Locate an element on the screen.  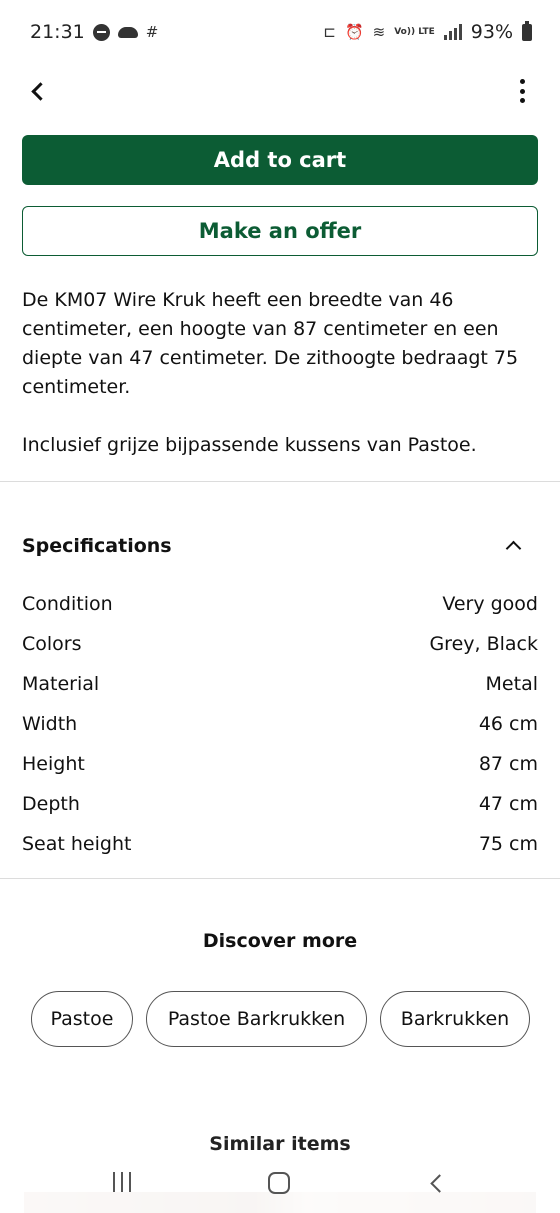
spec-label: Material is located at coordinates (61, 684).